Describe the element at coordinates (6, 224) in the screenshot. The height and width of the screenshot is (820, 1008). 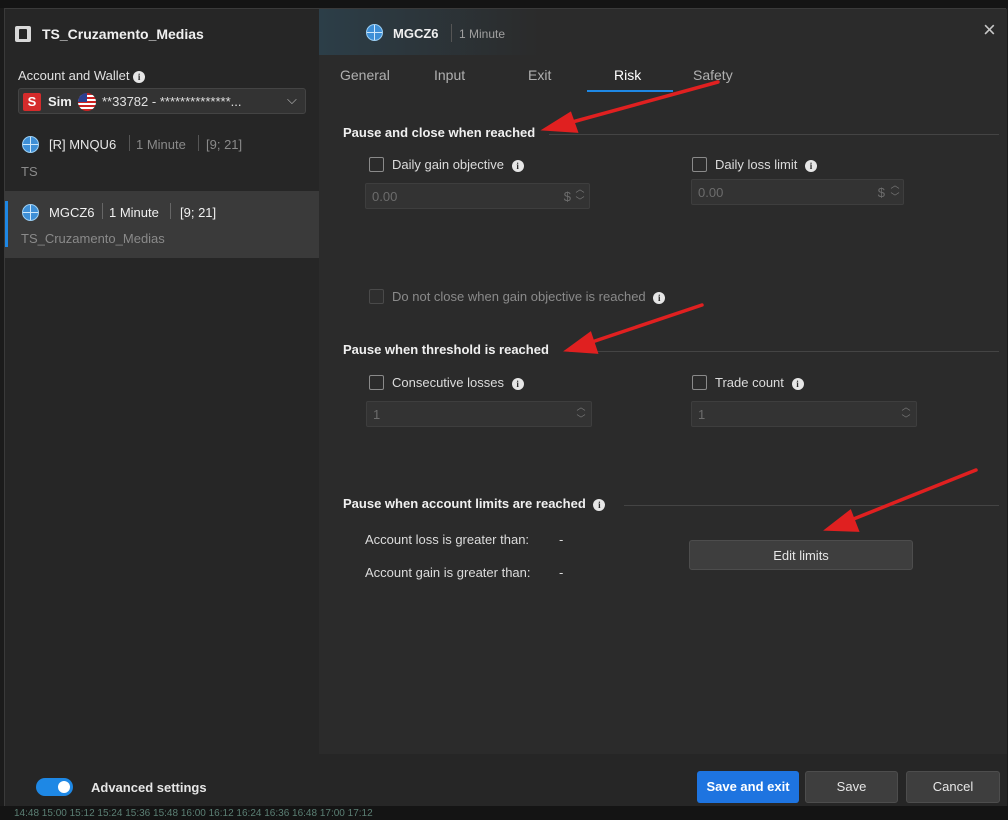
I see `selection-indicator` at that location.